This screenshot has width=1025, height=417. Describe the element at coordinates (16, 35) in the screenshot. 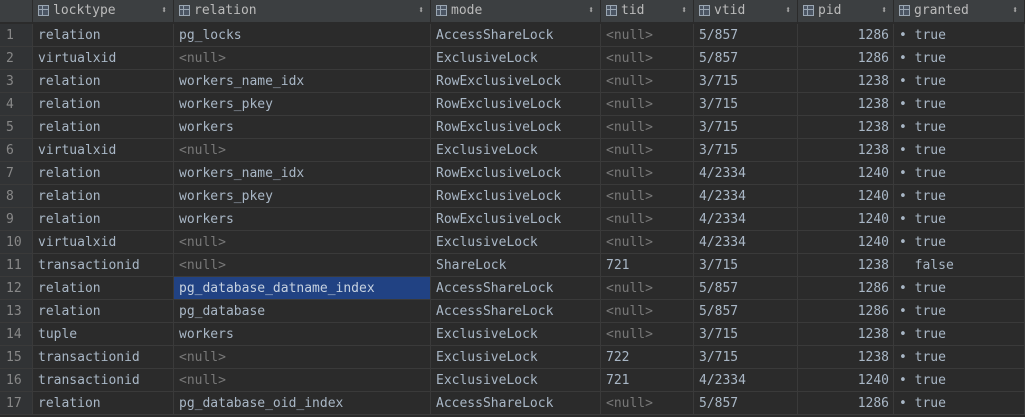

I see `row-number: 1` at that location.